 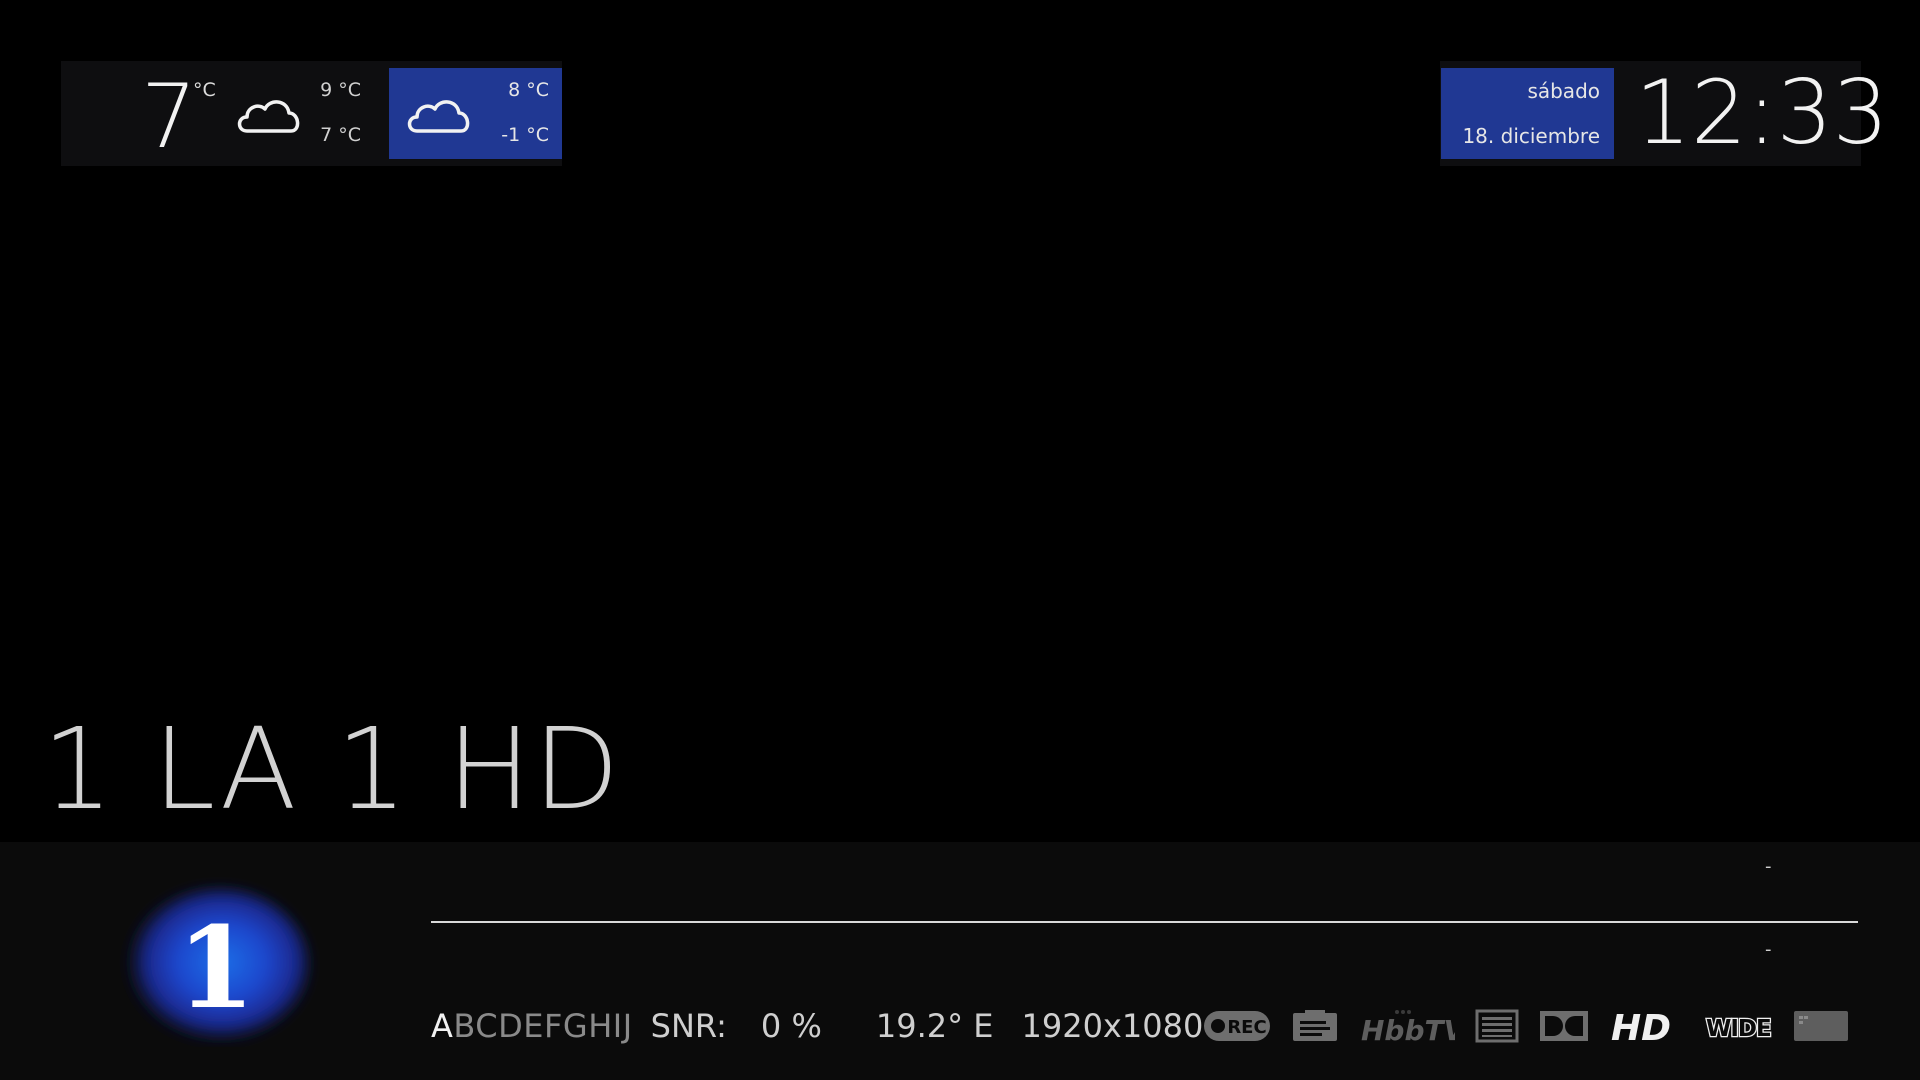 I want to click on date: 18. diciembre, so click(x=1531, y=136).